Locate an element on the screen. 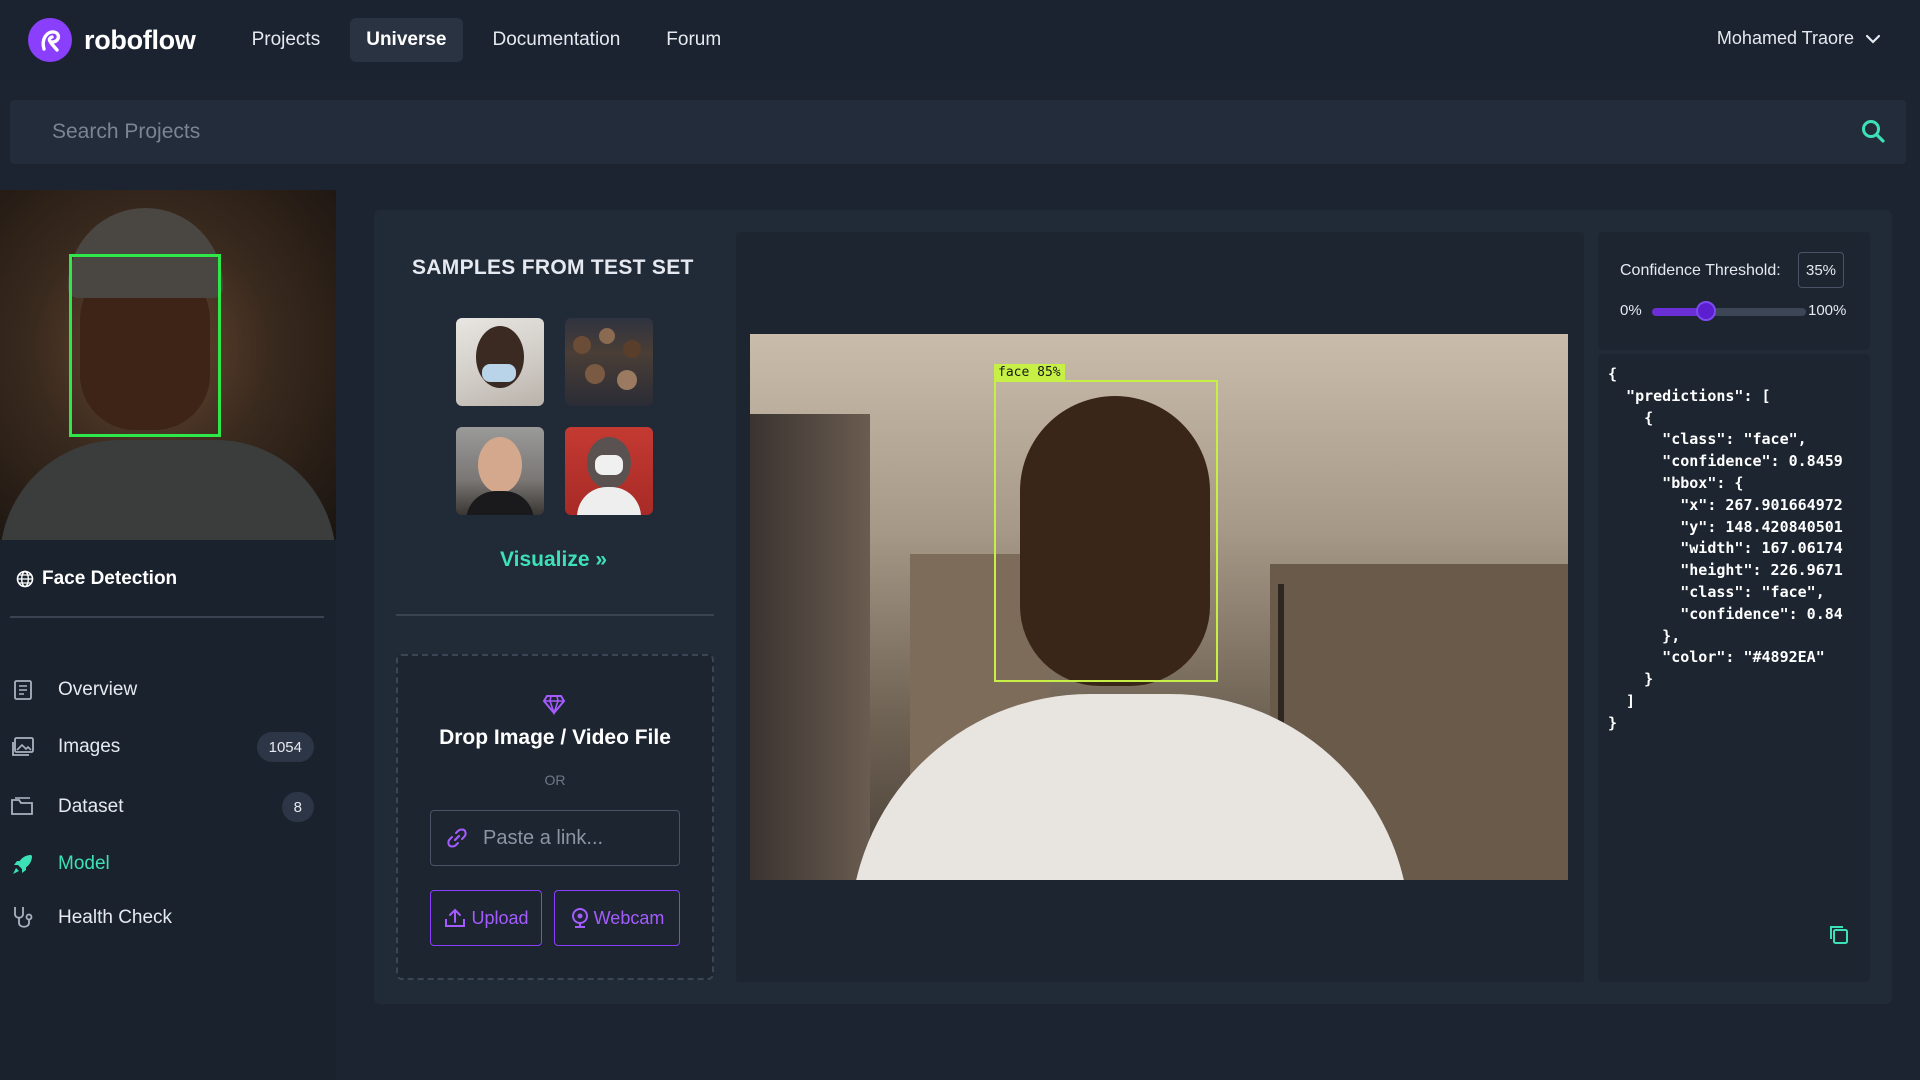  sidebar-item-label: Dataset is located at coordinates (91, 806).